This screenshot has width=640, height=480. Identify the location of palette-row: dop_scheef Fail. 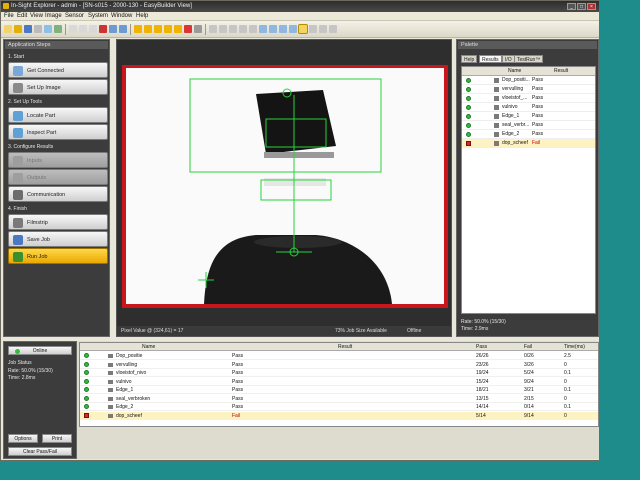
(528, 143).